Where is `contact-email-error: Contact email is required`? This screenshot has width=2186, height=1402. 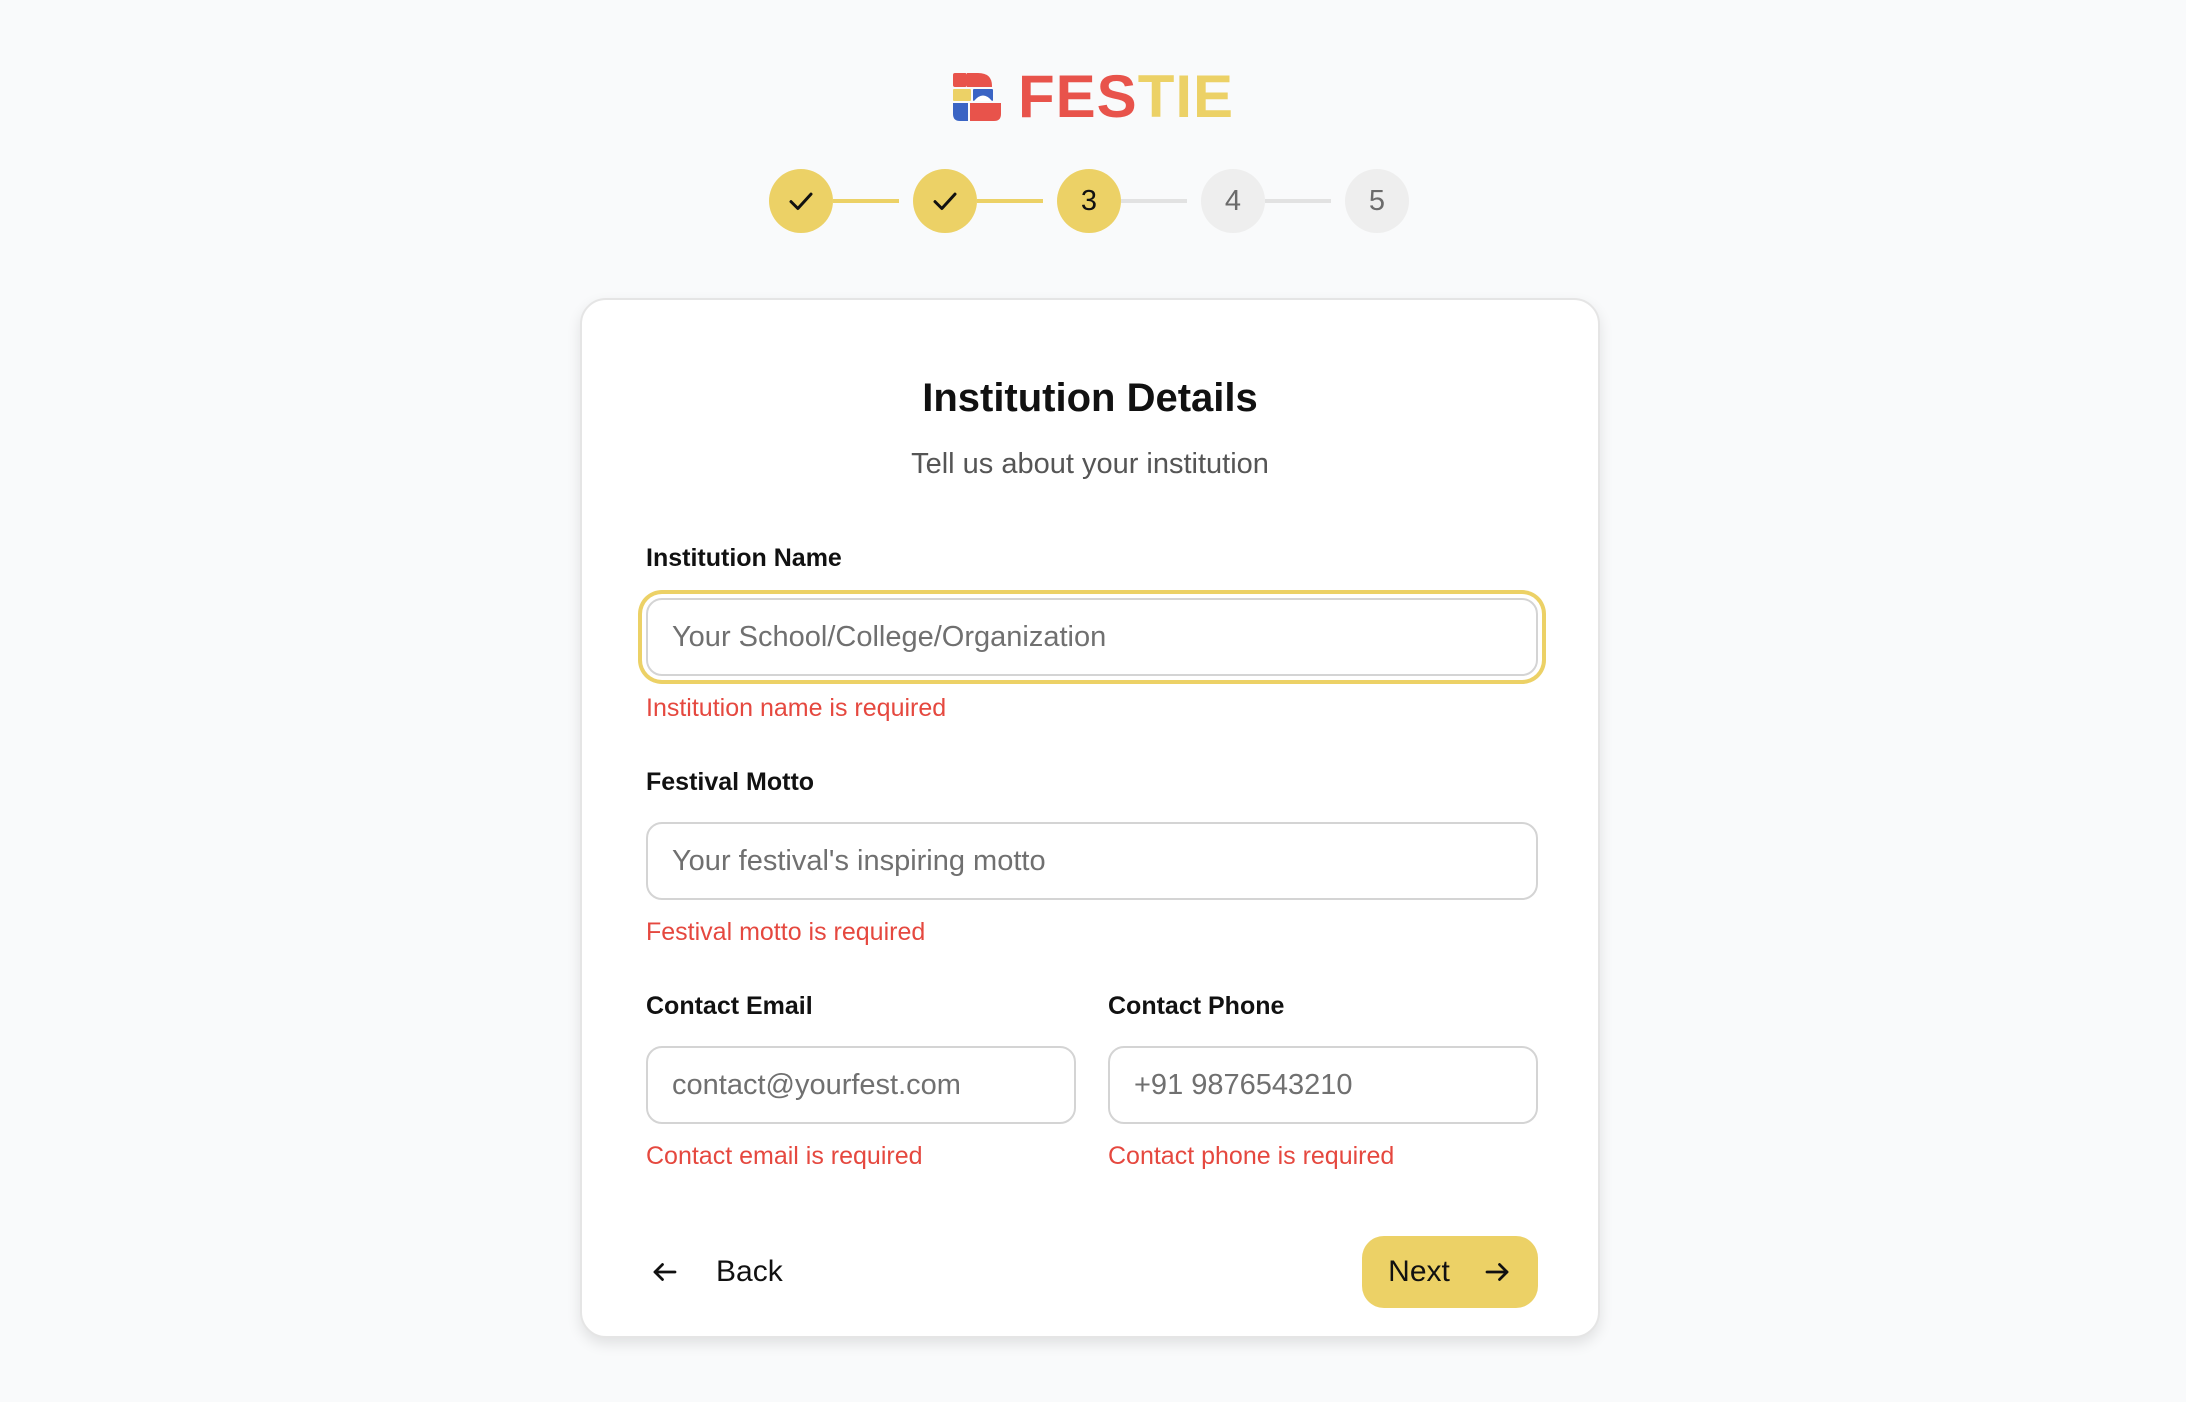
contact-email-error: Contact email is required is located at coordinates (784, 1156).